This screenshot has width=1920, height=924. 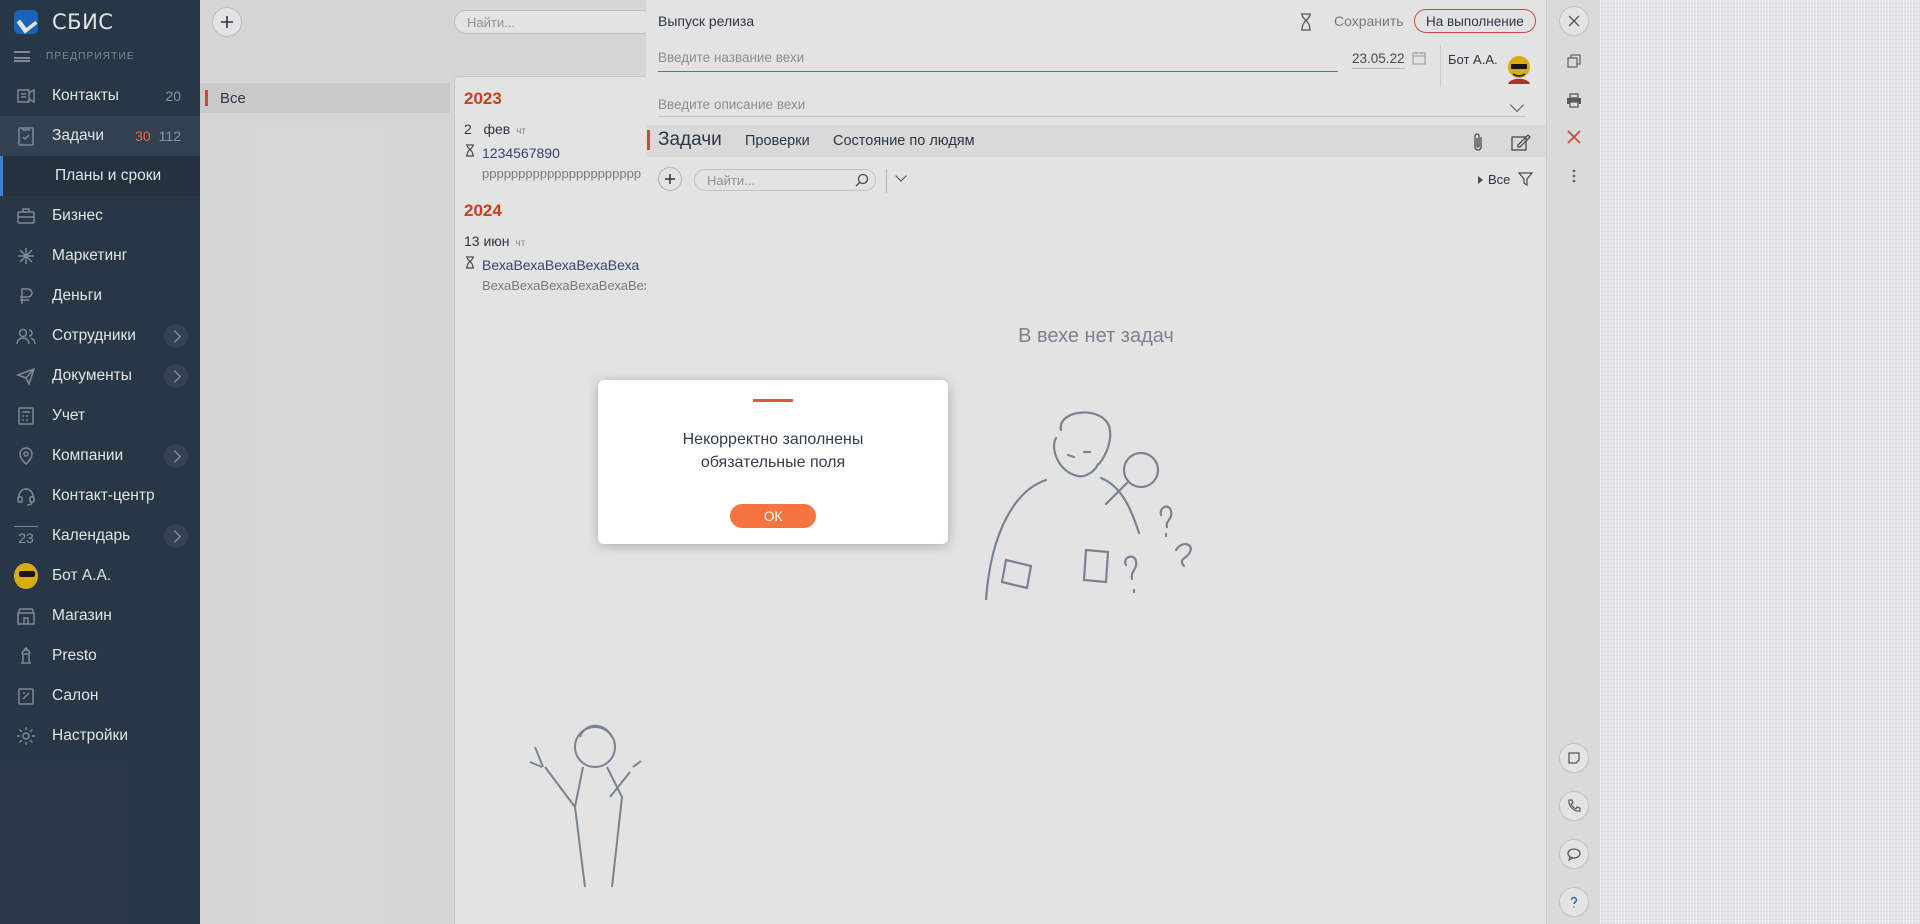 What do you see at coordinates (773, 400) in the screenshot?
I see `dialog-accent-line` at bounding box center [773, 400].